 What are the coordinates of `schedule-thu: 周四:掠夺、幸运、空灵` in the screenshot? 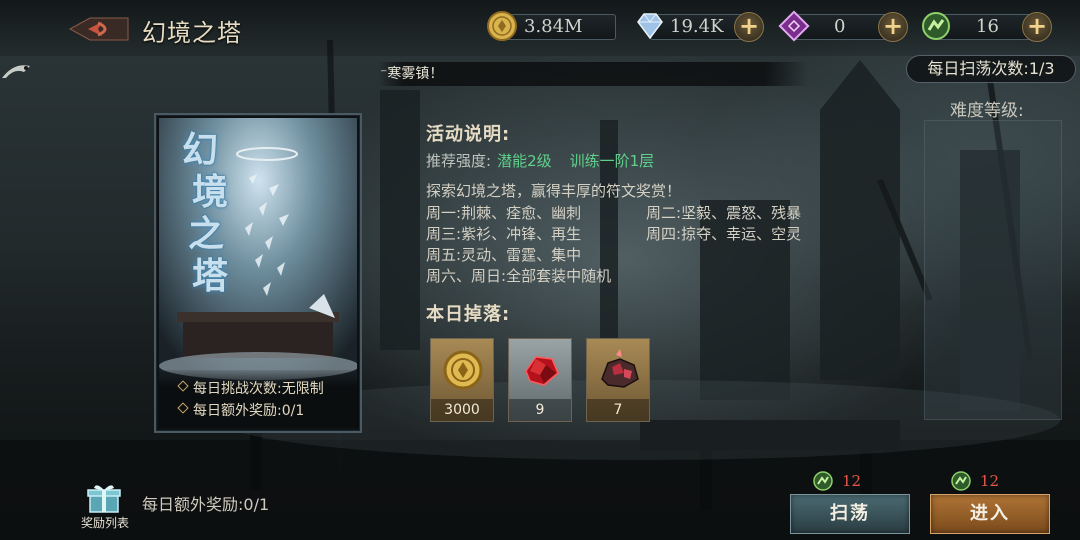 It's located at (723, 233).